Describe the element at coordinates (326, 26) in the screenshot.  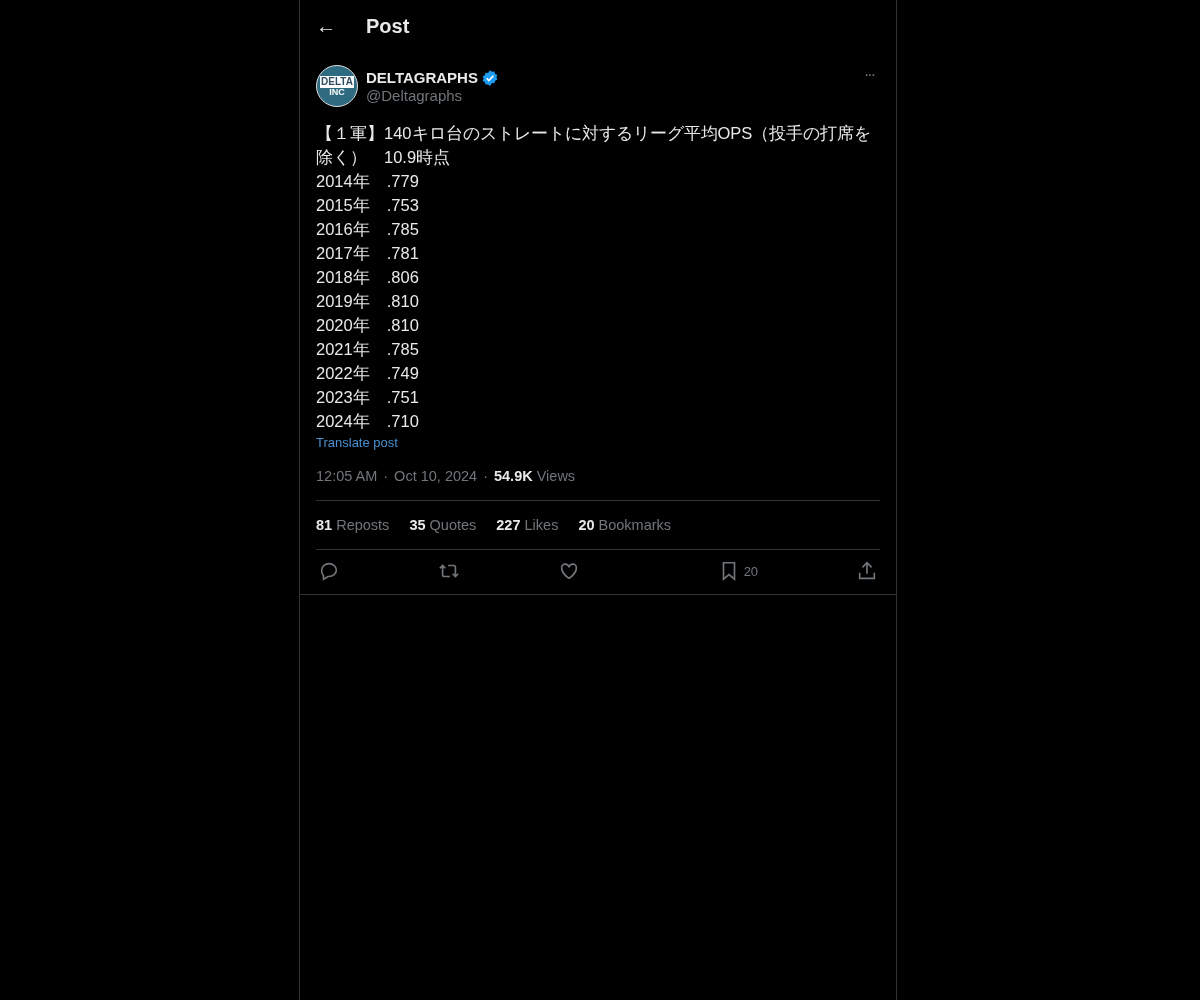
I see `back-button: ←` at that location.